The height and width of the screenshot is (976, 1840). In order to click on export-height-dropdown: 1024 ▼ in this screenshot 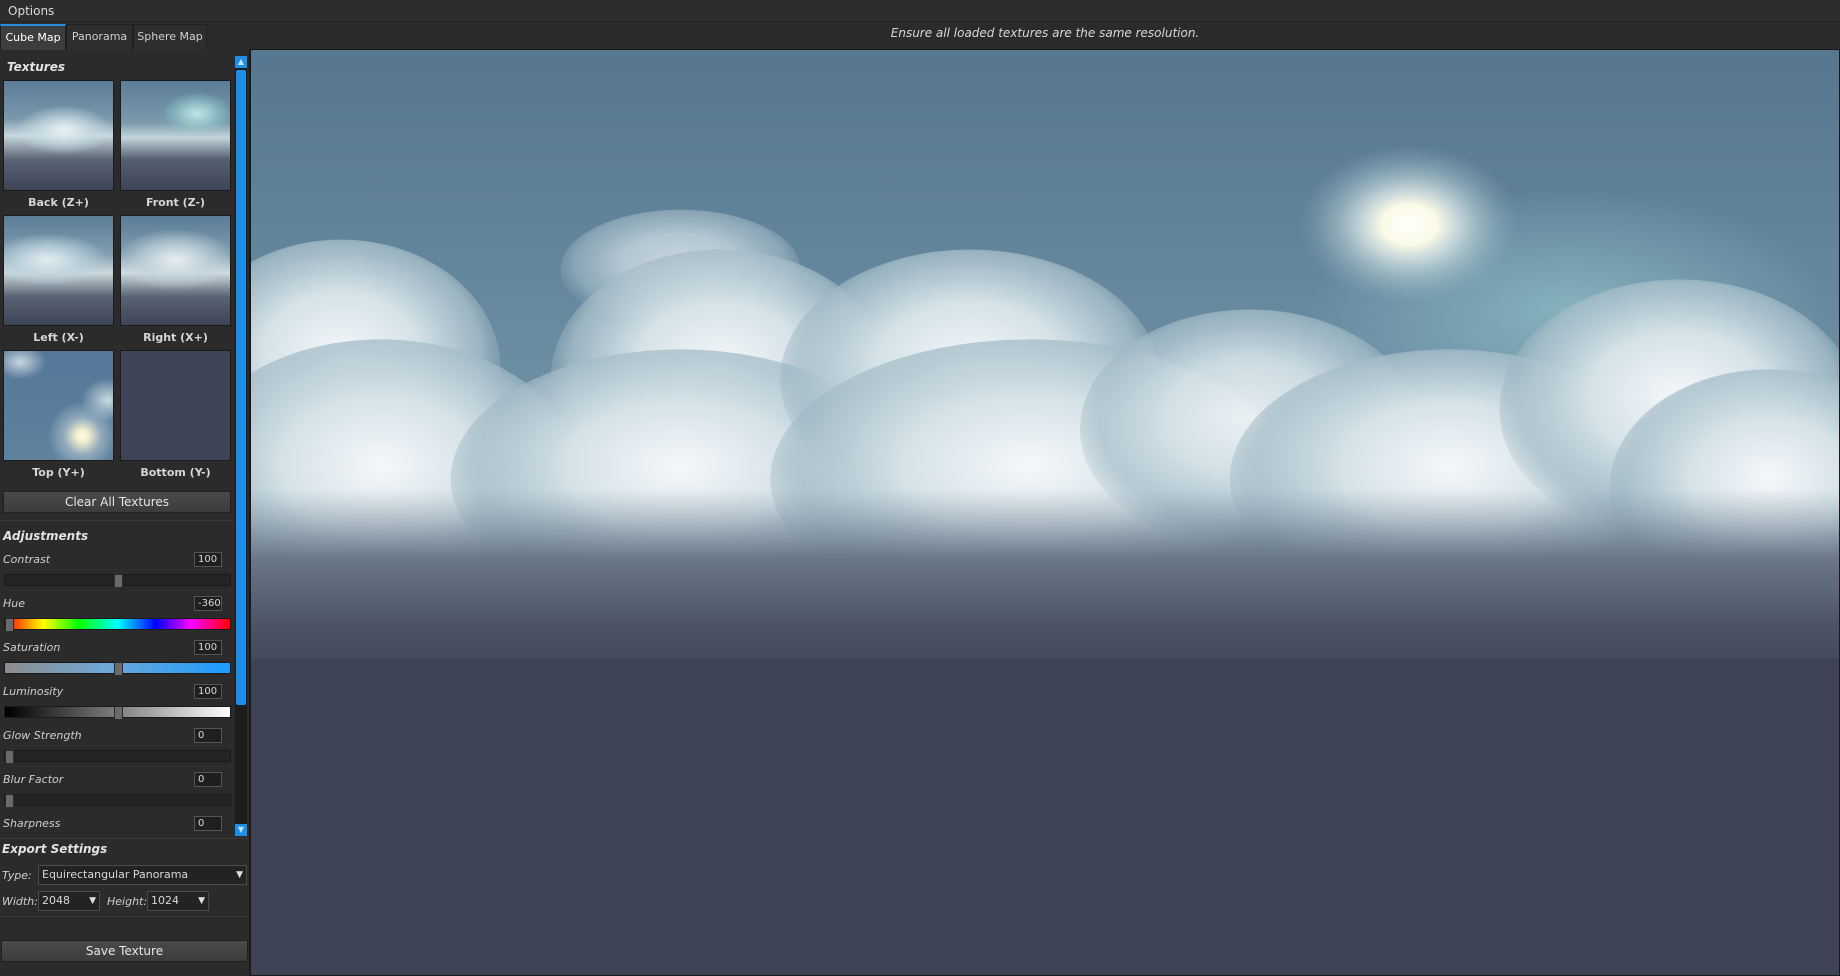, I will do `click(178, 901)`.